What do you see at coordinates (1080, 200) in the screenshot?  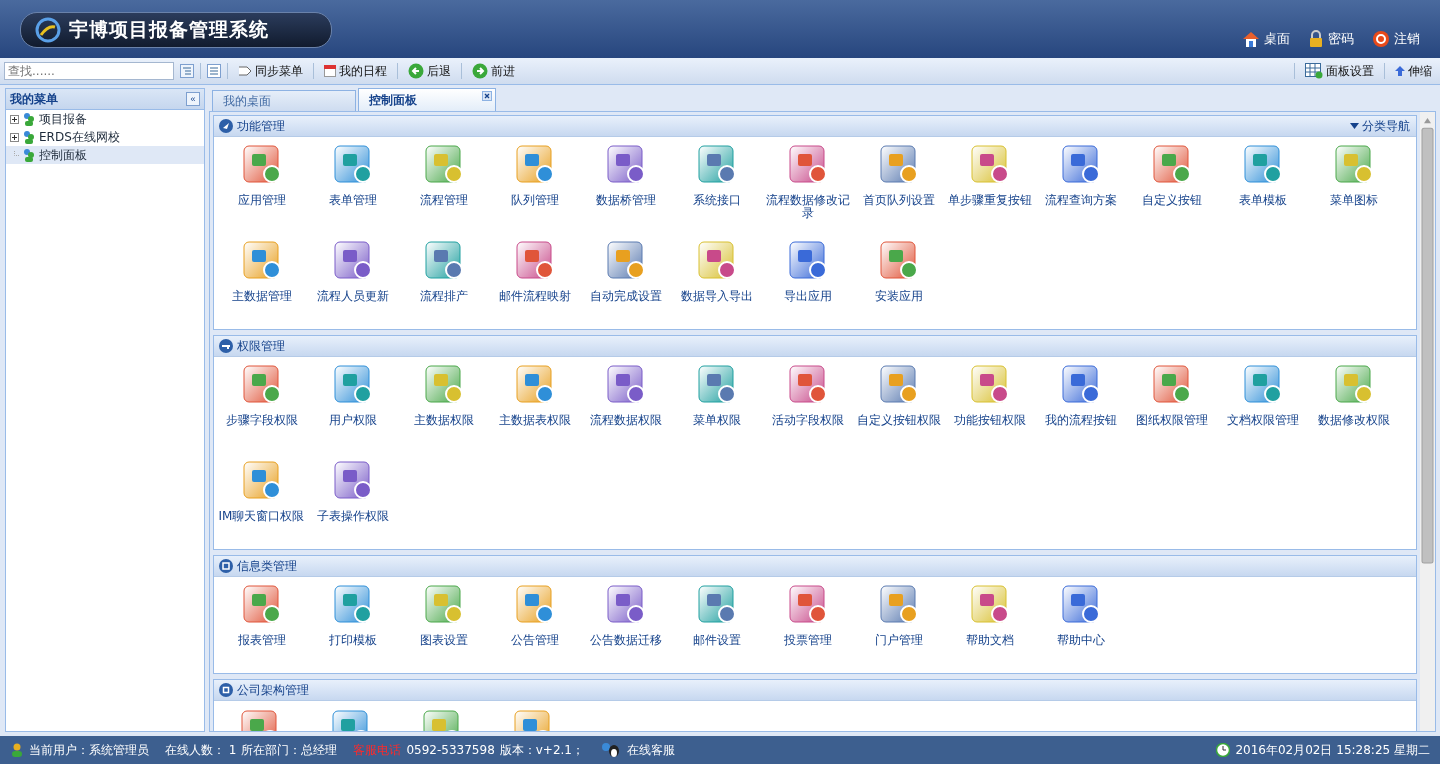 I see `function-label: 流程查询方案` at bounding box center [1080, 200].